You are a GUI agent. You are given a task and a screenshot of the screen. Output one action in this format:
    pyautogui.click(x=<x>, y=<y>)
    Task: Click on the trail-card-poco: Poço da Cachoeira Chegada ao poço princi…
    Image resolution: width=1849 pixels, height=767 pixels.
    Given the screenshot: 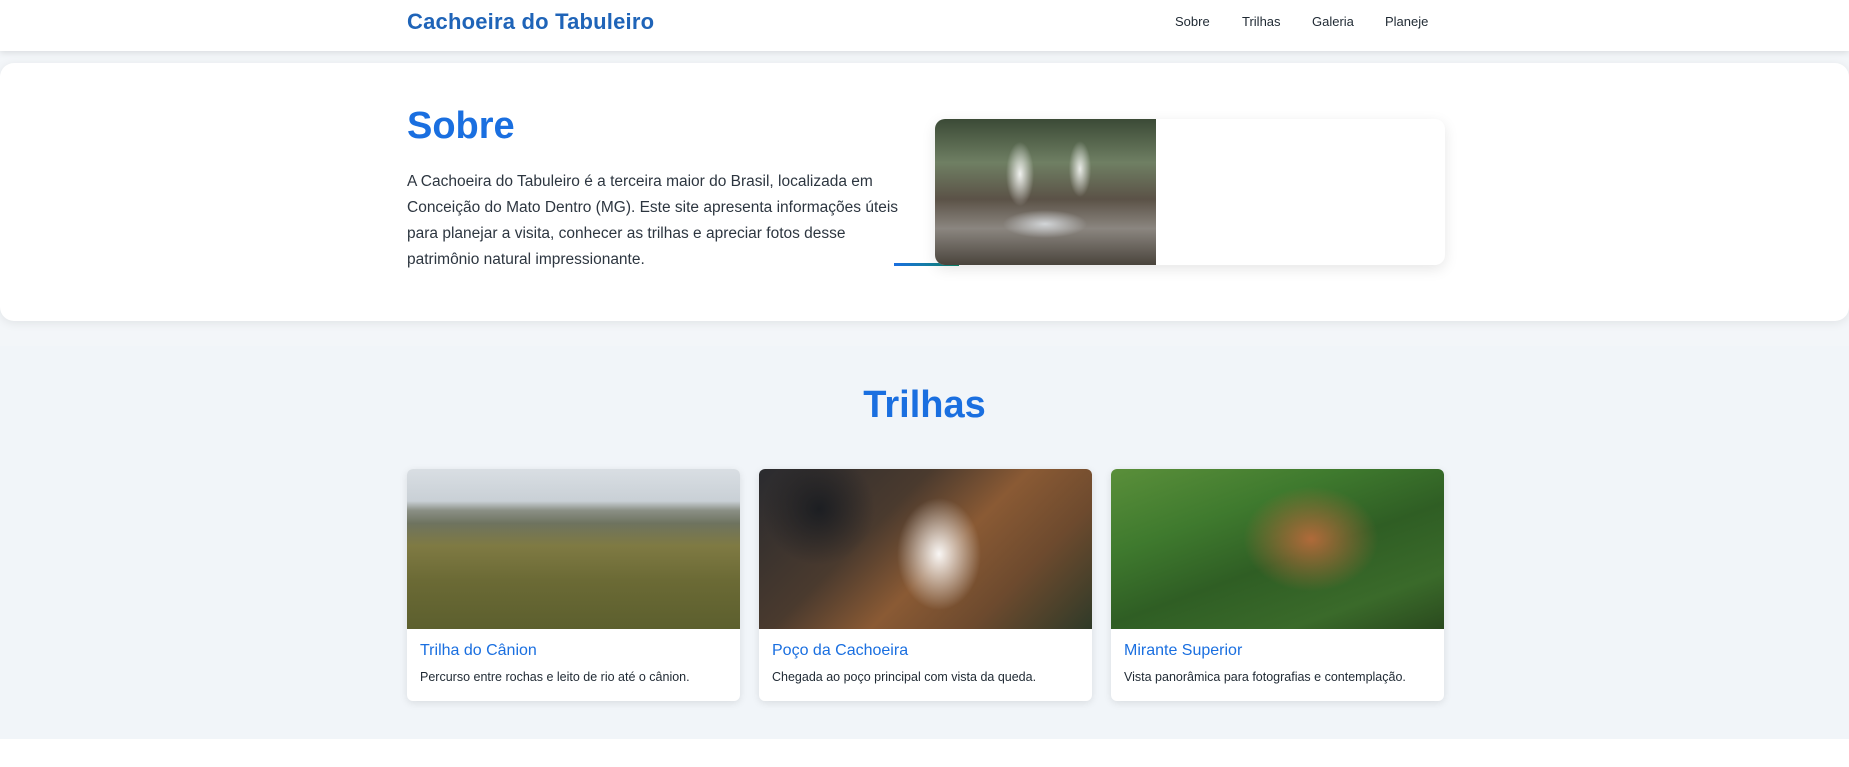 What is the action you would take?
    pyautogui.click(x=925, y=585)
    